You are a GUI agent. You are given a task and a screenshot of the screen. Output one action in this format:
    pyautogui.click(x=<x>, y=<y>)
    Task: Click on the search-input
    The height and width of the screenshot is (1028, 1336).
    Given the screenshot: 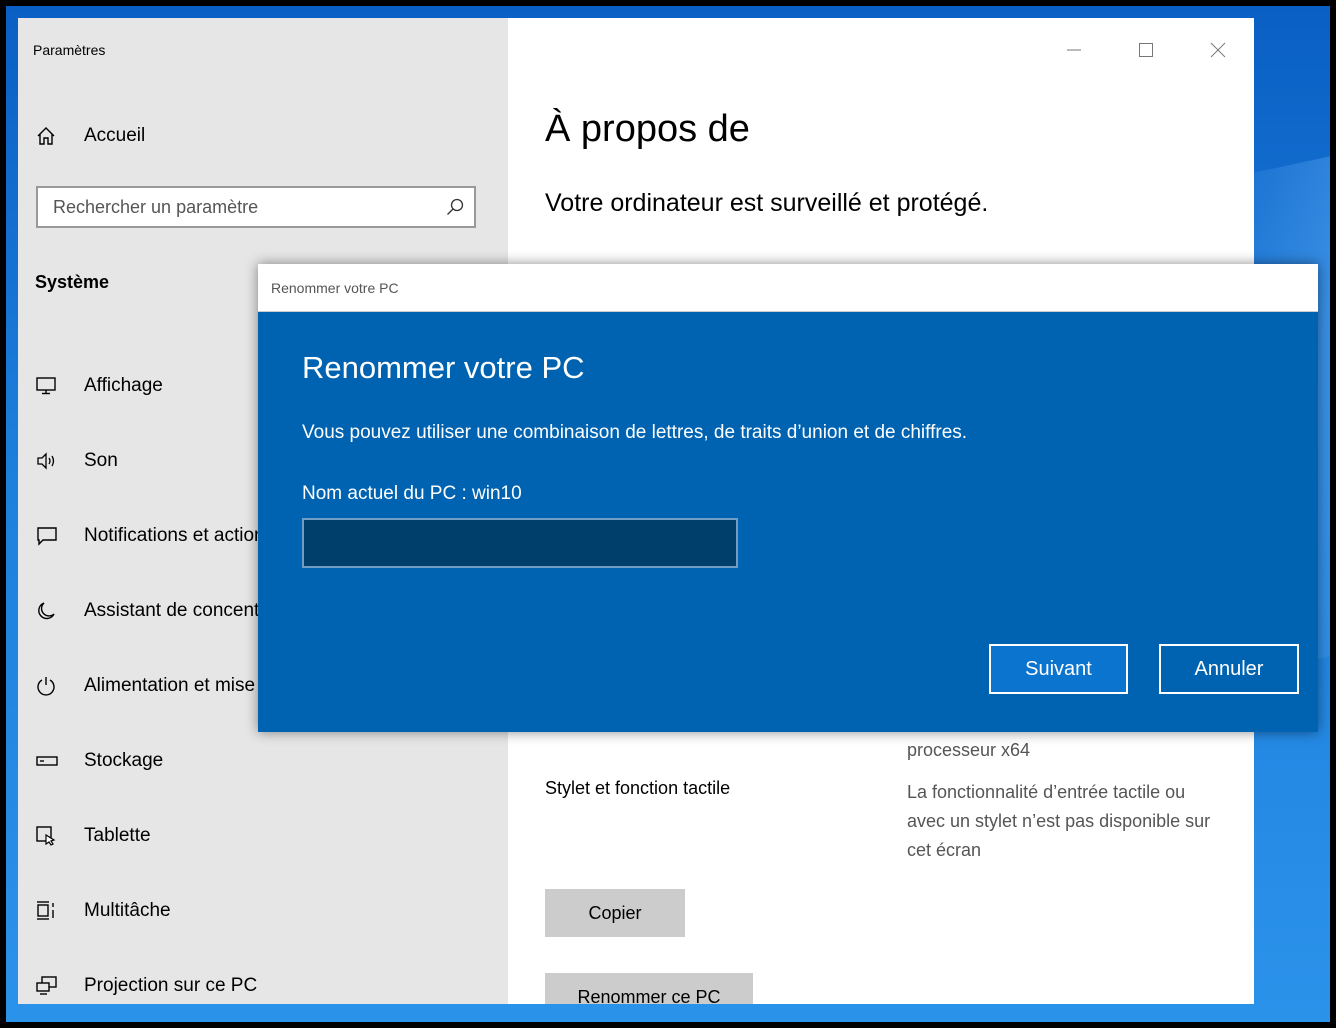 What is the action you would take?
    pyautogui.click(x=237, y=207)
    